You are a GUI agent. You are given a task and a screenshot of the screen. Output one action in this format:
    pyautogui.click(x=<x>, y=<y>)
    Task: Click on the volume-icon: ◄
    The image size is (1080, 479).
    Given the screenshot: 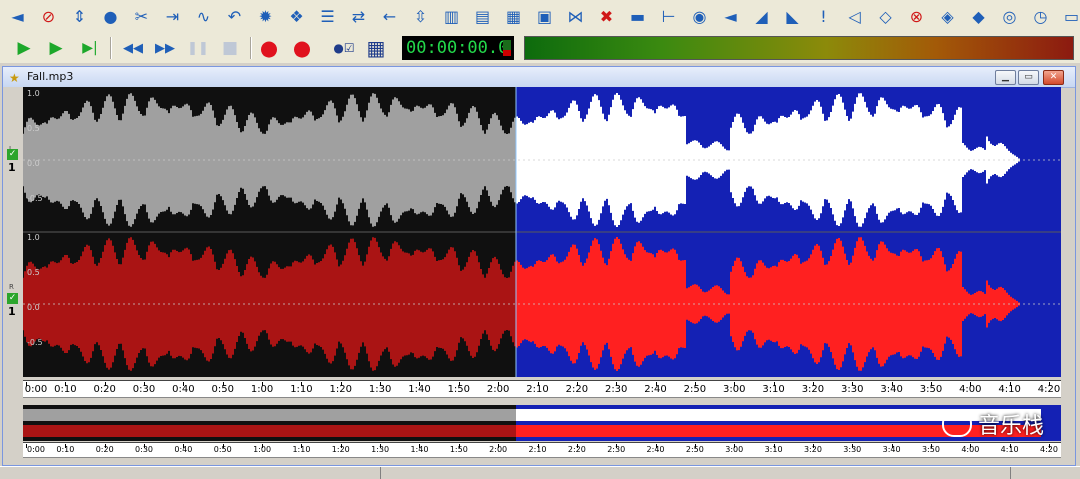 What is the action you would take?
    pyautogui.click(x=730, y=16)
    